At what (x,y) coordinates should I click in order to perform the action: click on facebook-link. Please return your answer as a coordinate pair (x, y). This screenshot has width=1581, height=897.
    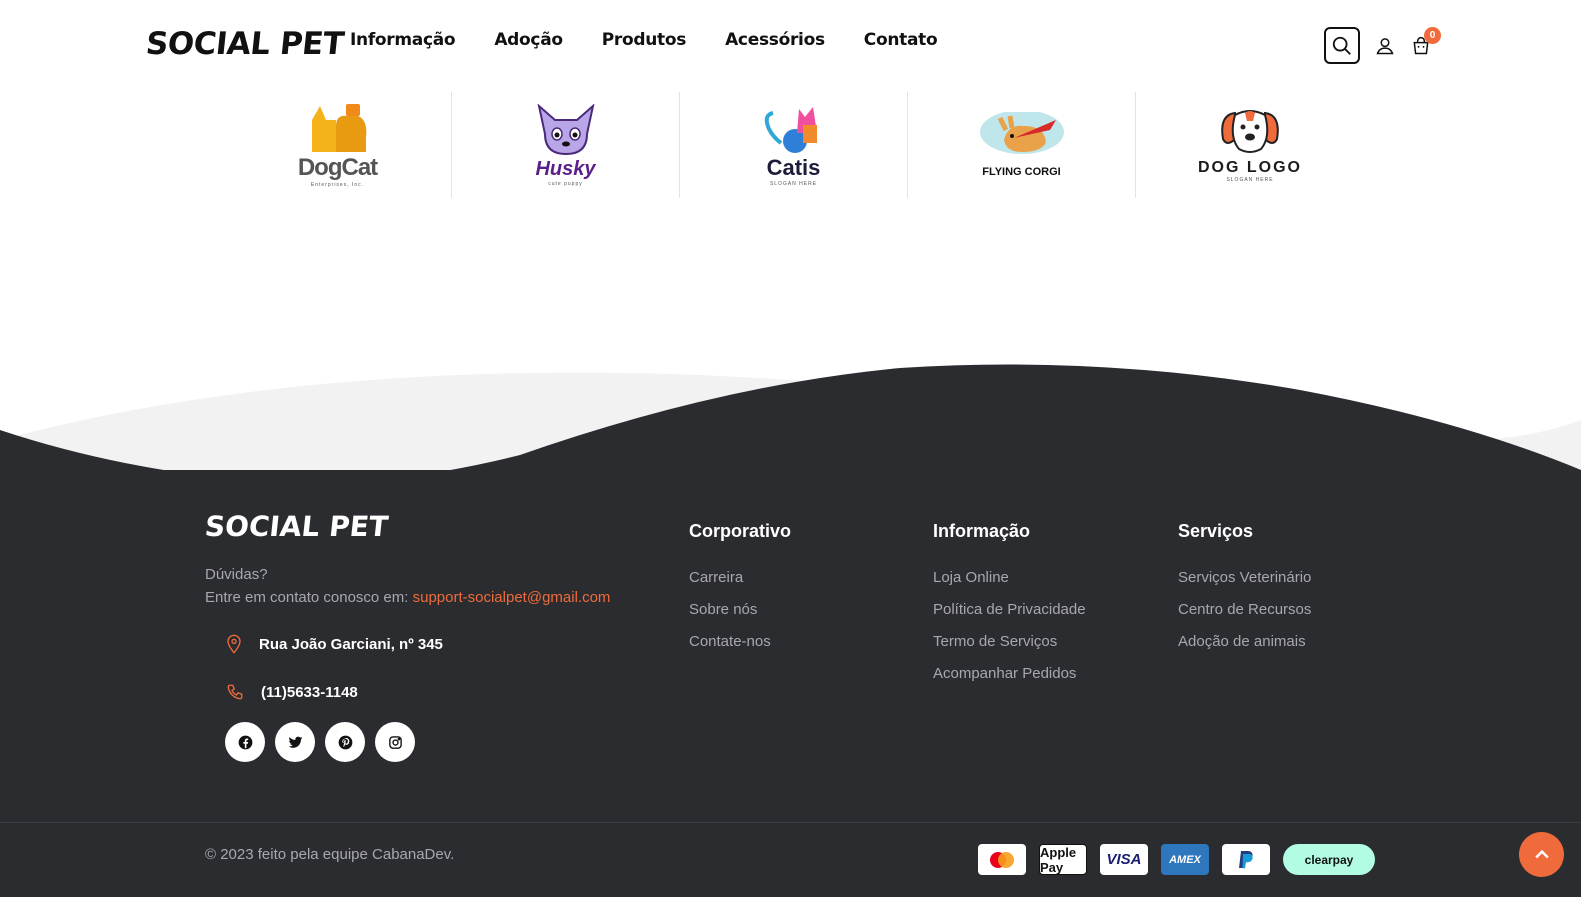
    Looking at the image, I should click on (245, 742).